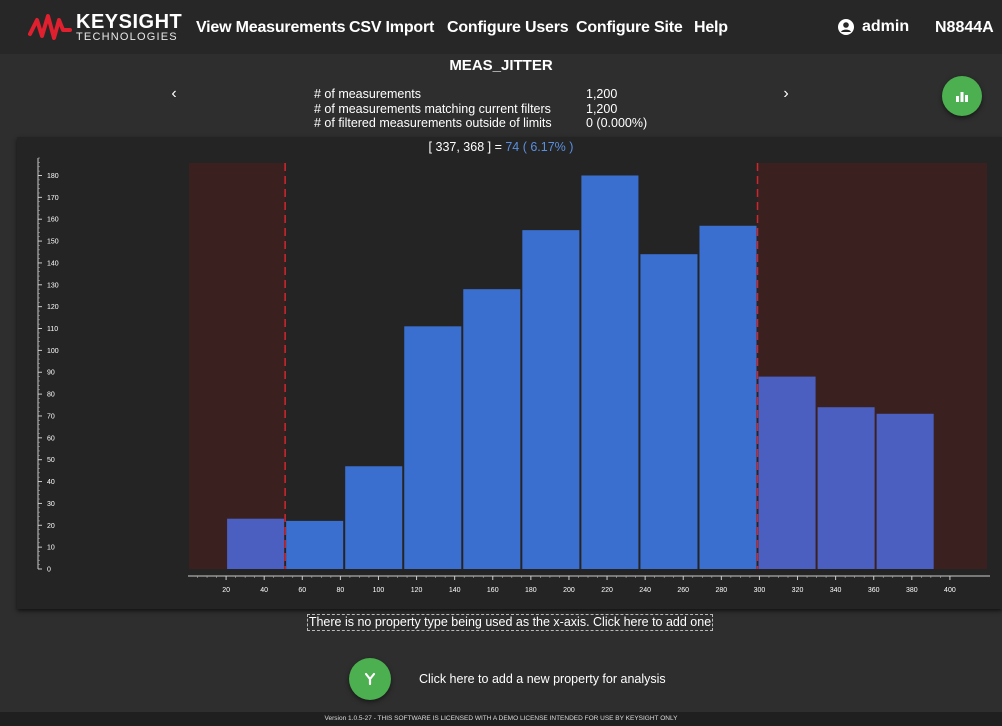 This screenshot has height=726, width=1002. Describe the element at coordinates (51, 373) in the screenshot. I see `y-tick-label: 90` at that location.